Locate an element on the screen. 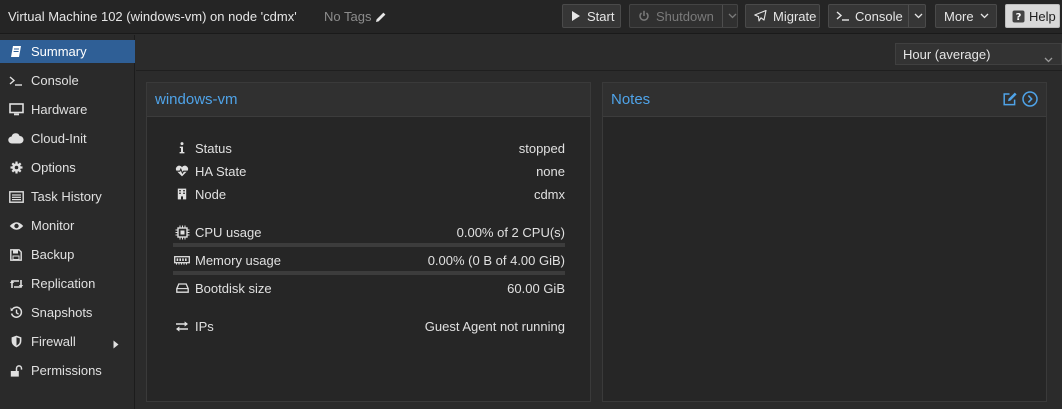 This screenshot has width=1062, height=409. edit-icon is located at coordinates (1010, 101).